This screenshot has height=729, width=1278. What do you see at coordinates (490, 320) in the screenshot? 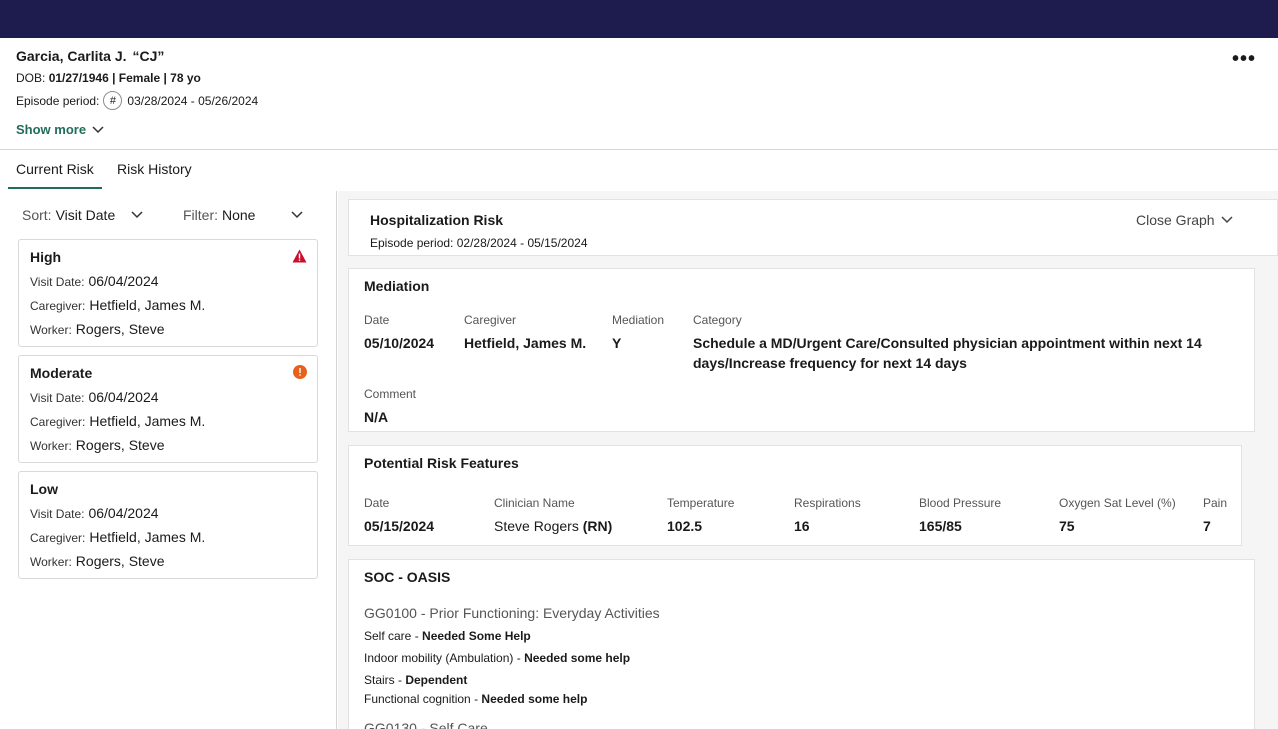
I see `field-label: Caregiver` at bounding box center [490, 320].